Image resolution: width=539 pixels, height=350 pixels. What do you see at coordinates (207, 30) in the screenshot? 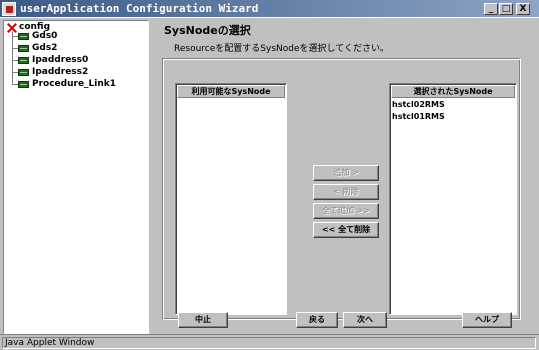
I see `page-title: SysNodeの選択` at bounding box center [207, 30].